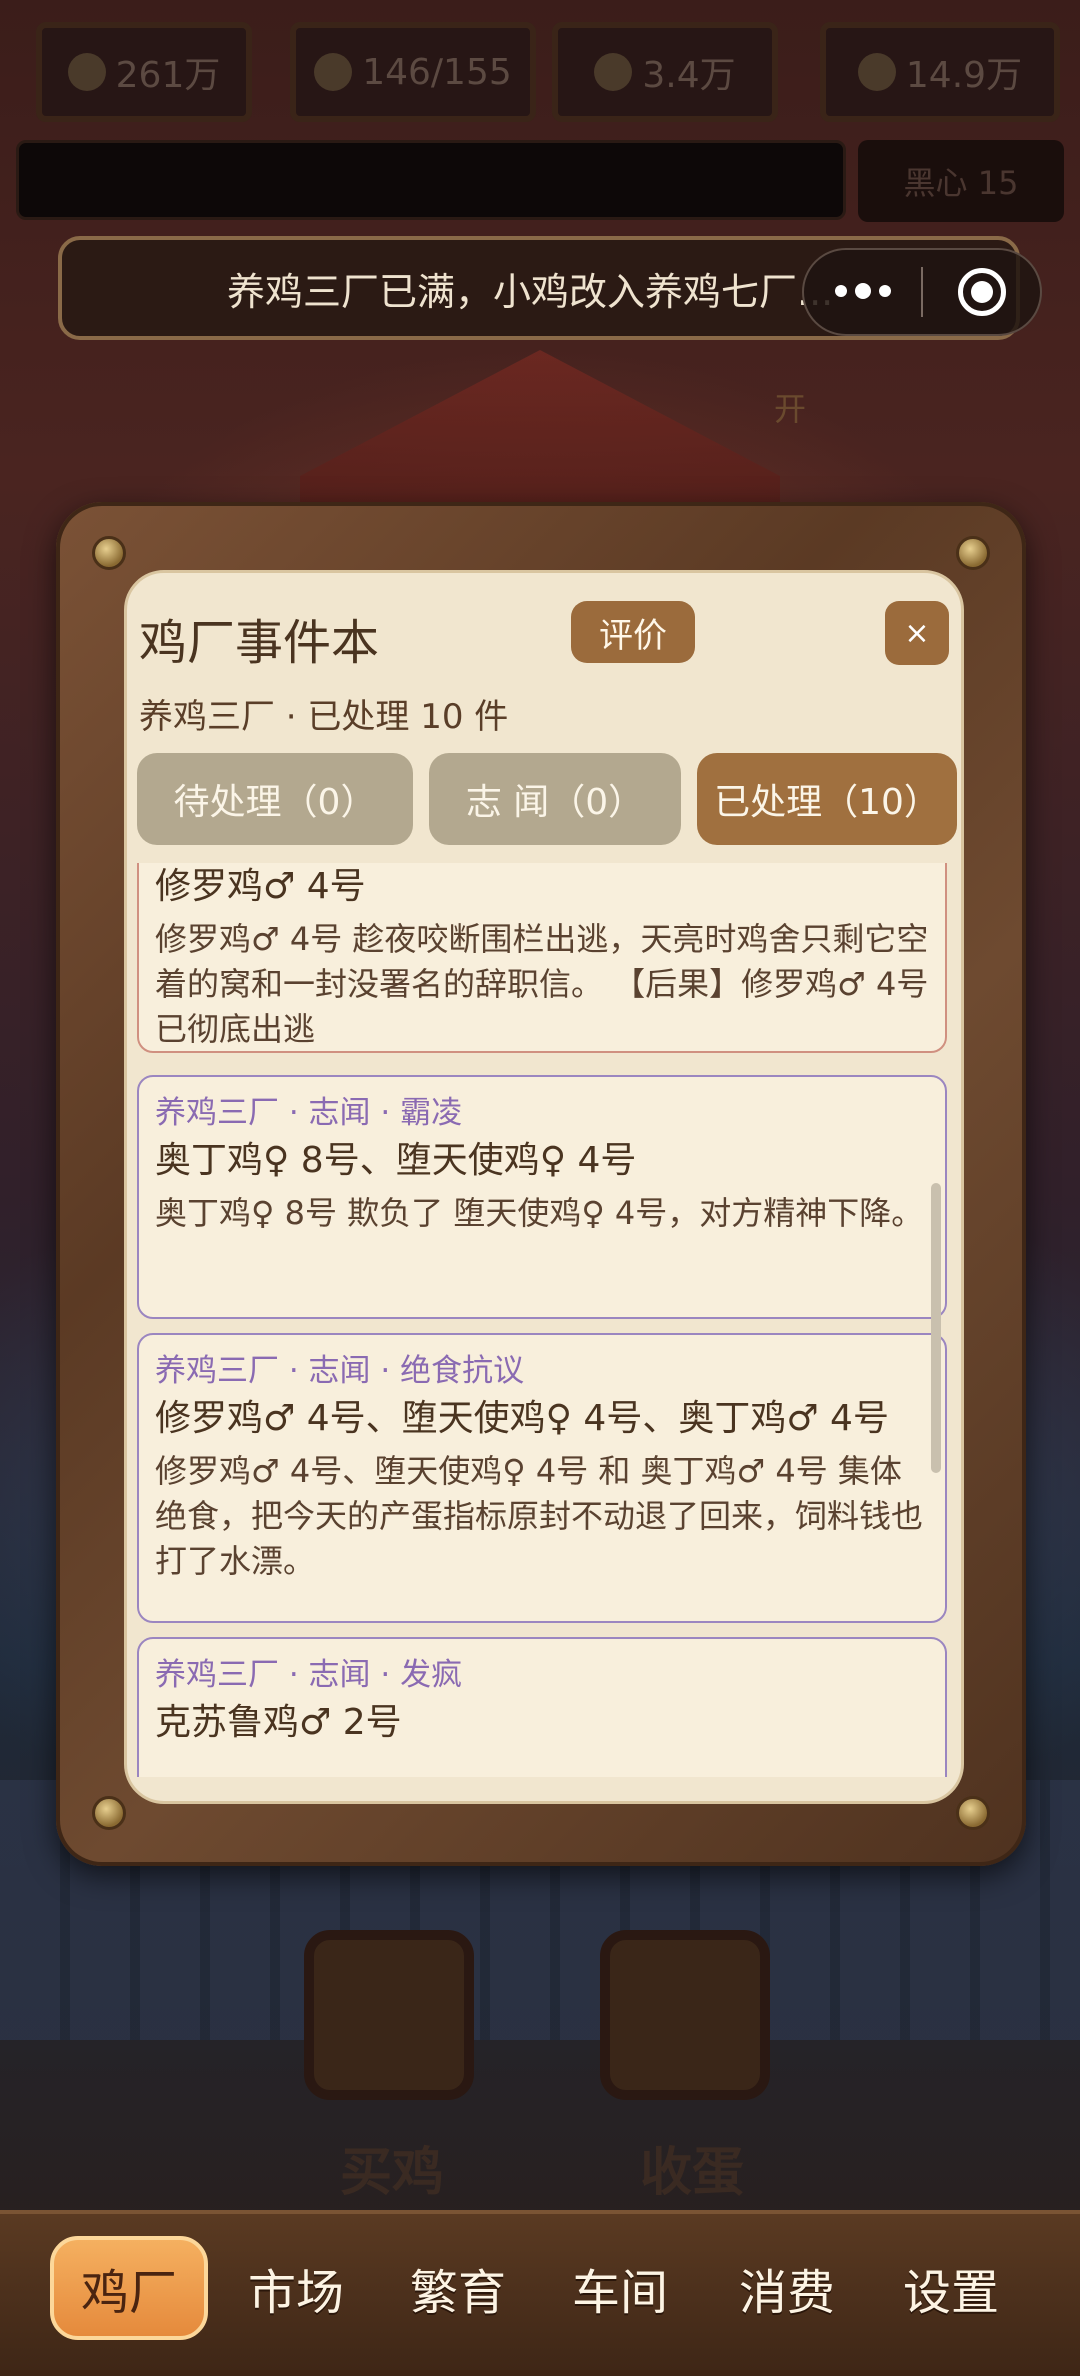 Image resolution: width=1080 pixels, height=2376 pixels. I want to click on collect-eggs-label: 收蛋, so click(692, 2173).